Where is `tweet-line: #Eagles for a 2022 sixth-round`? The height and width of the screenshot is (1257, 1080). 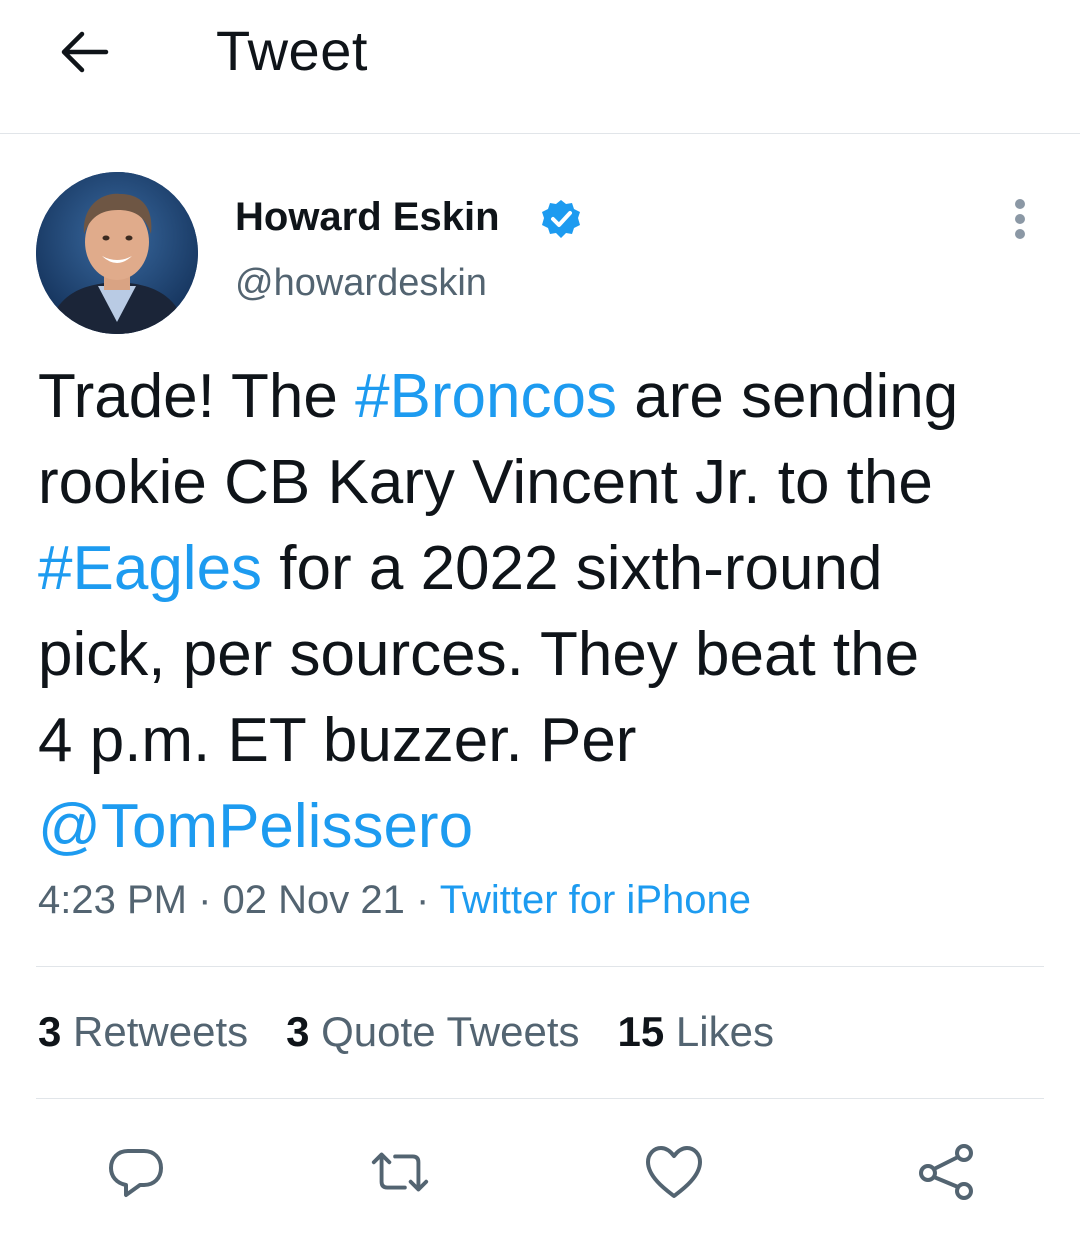 tweet-line: #Eagles for a 2022 sixth-round is located at coordinates (543, 569).